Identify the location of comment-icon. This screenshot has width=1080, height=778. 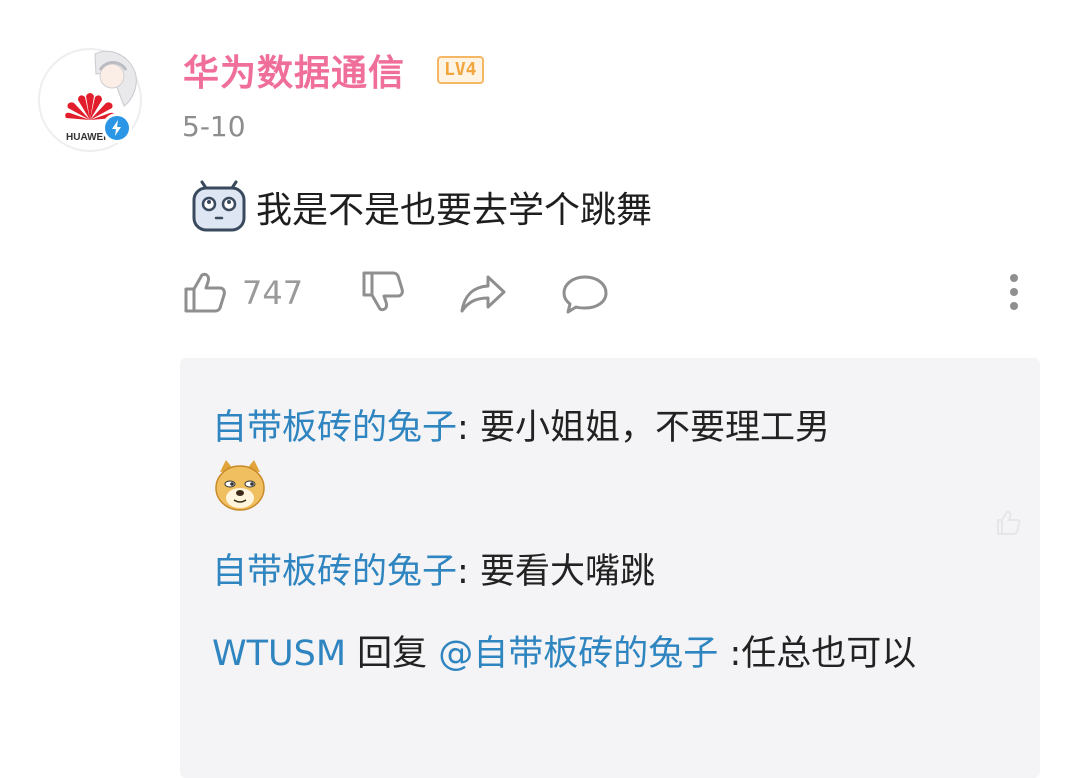
(585, 294).